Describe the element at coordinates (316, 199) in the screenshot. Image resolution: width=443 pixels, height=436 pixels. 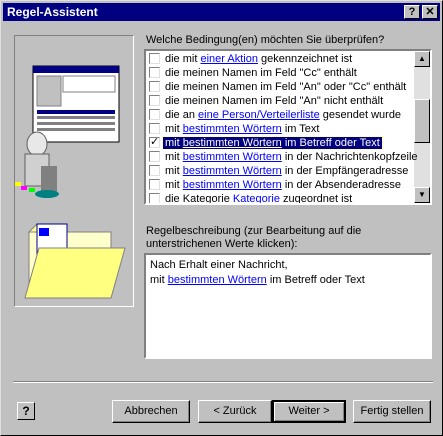
I see `condition-text: zugeordnet ist` at that location.